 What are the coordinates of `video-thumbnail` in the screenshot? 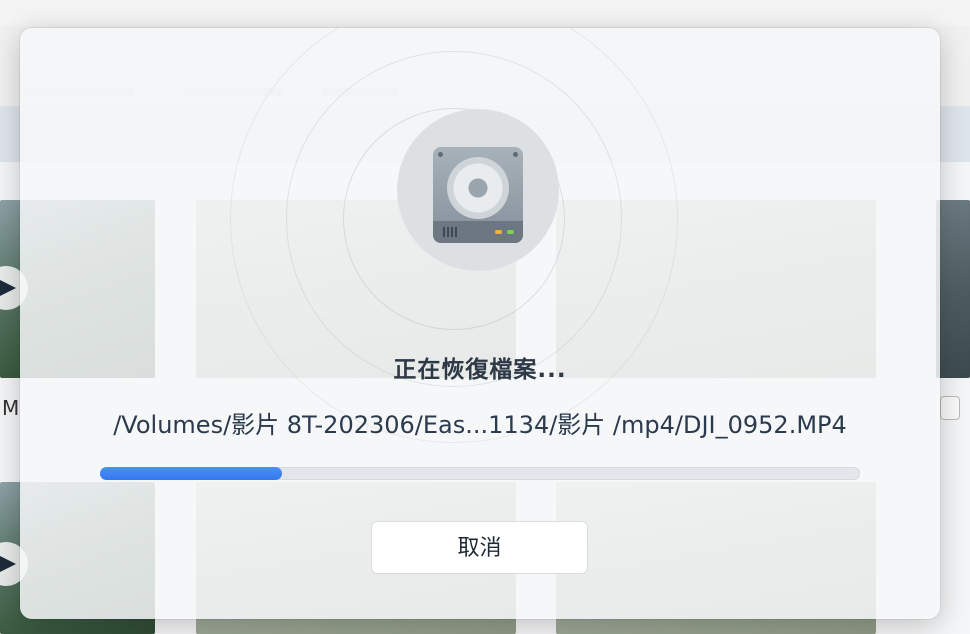 It's located at (953, 289).